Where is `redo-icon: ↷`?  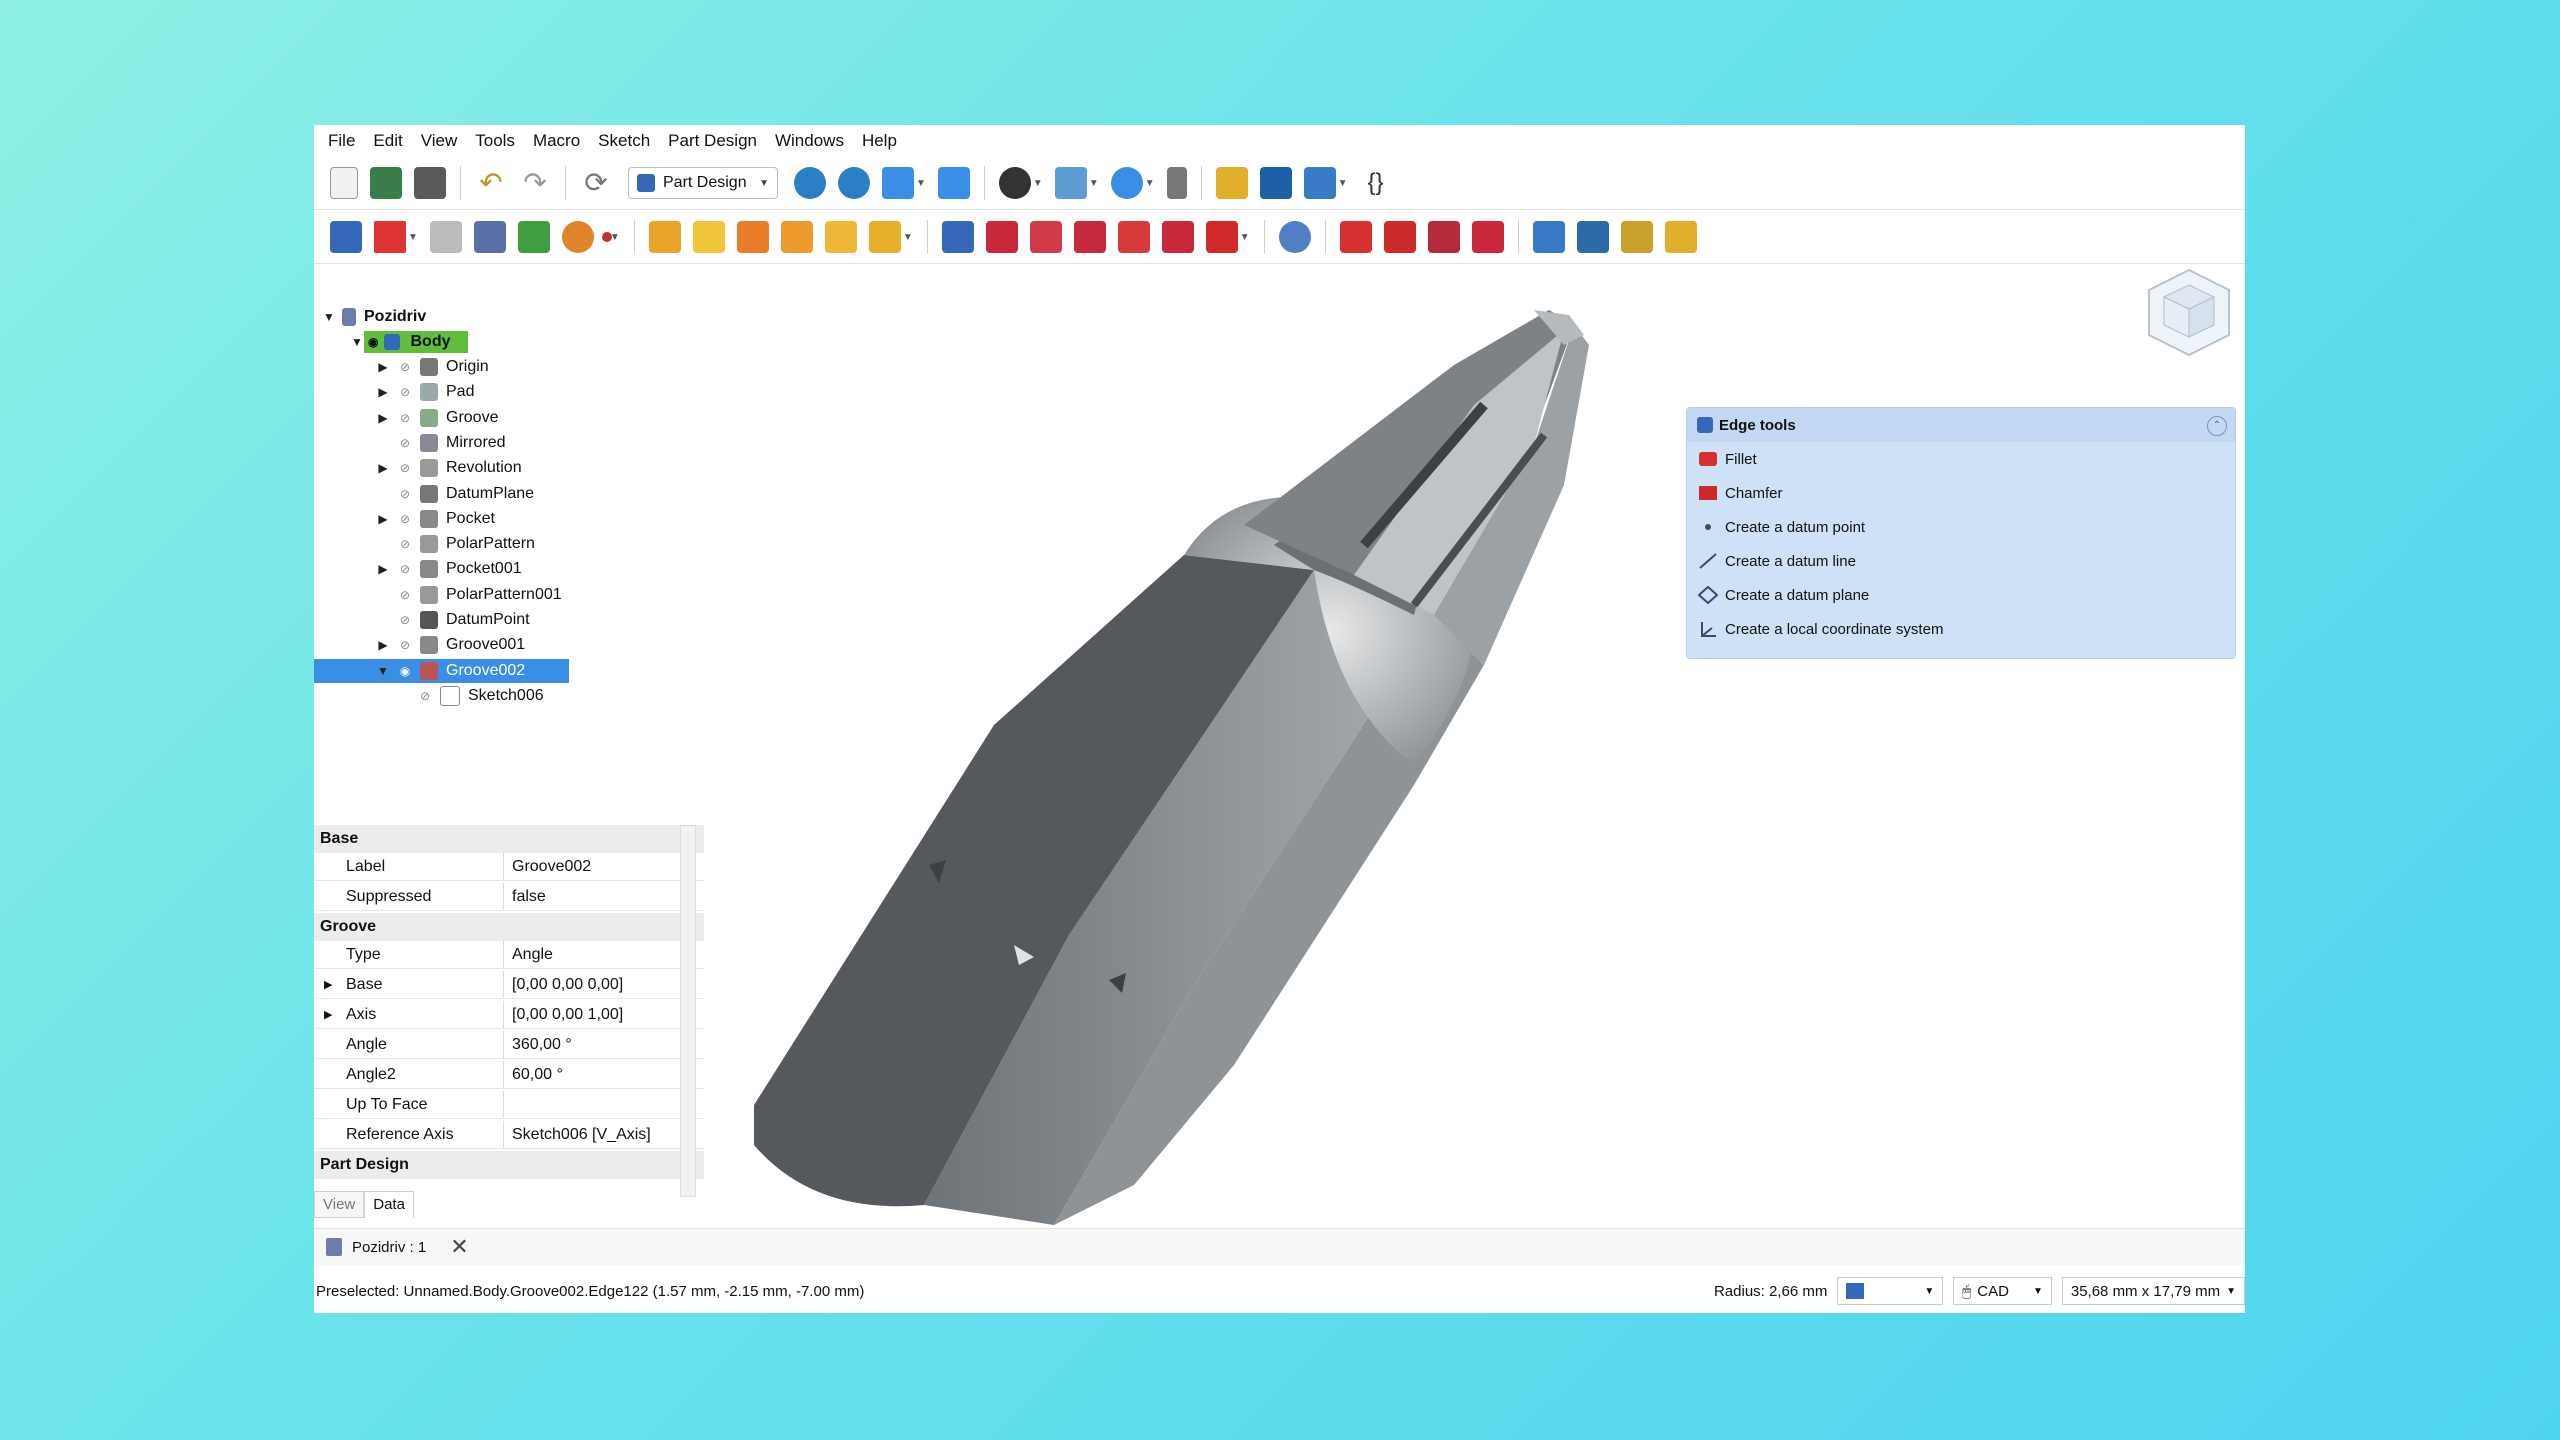
redo-icon: ↷ is located at coordinates (535, 183).